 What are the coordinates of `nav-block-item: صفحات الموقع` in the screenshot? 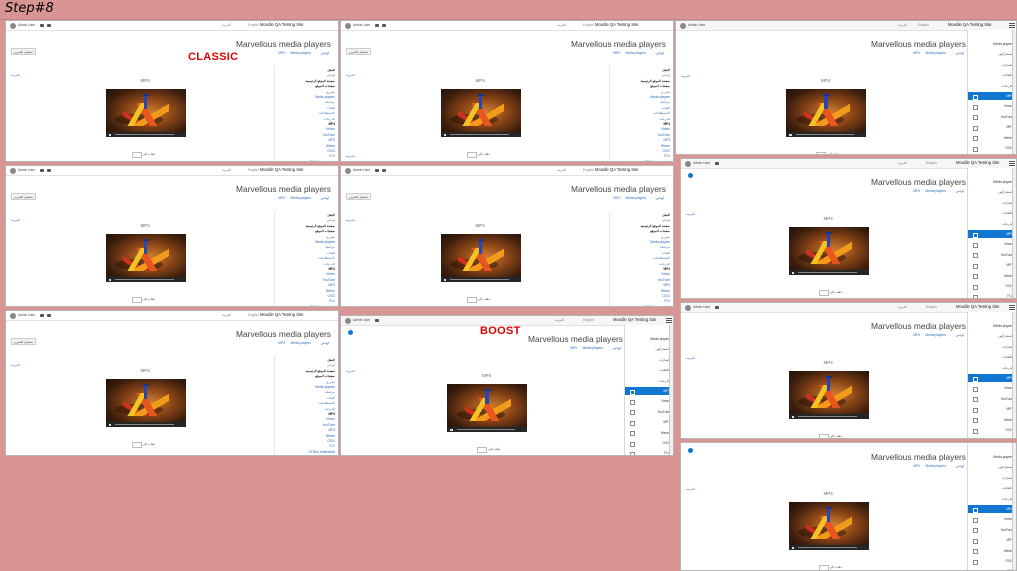 It's located at (325, 376).